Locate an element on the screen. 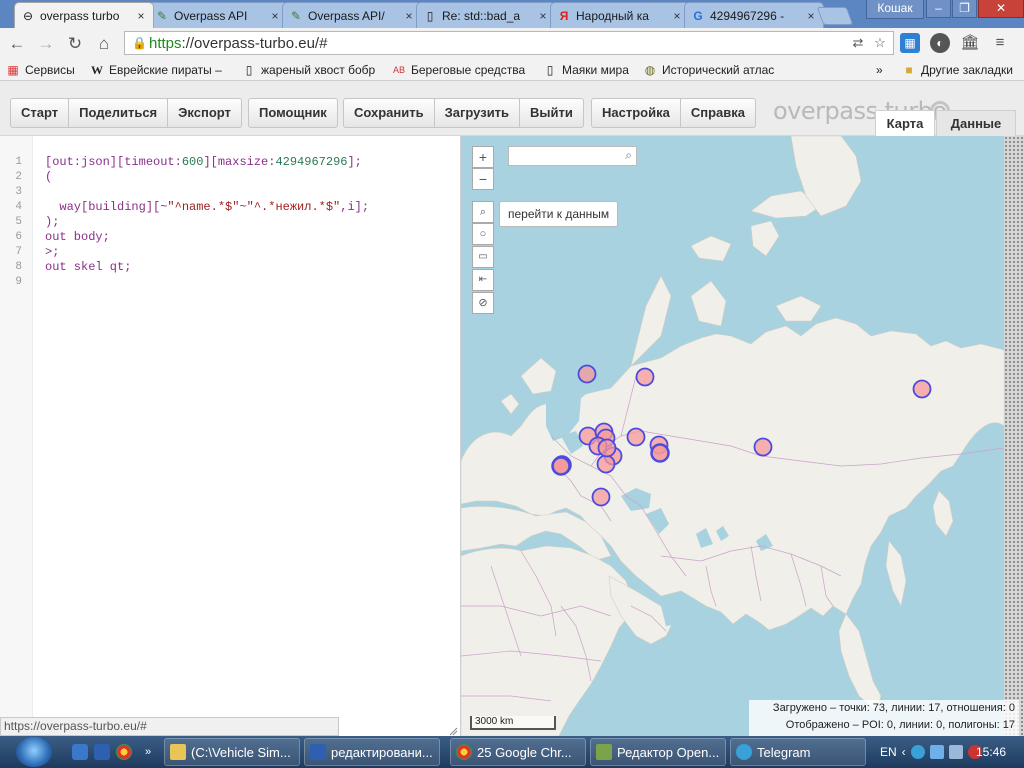 The height and width of the screenshot is (768, 1024). load-button: Загрузить is located at coordinates (478, 113).